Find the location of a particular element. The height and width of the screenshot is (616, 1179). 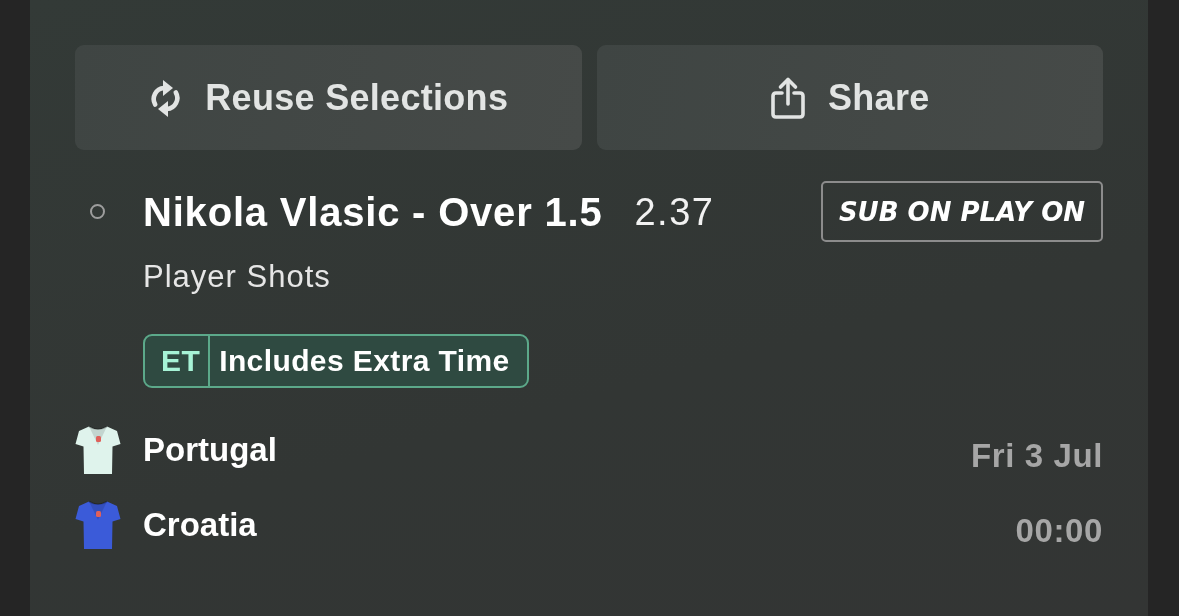

tag-code: ET is located at coordinates (178, 361).